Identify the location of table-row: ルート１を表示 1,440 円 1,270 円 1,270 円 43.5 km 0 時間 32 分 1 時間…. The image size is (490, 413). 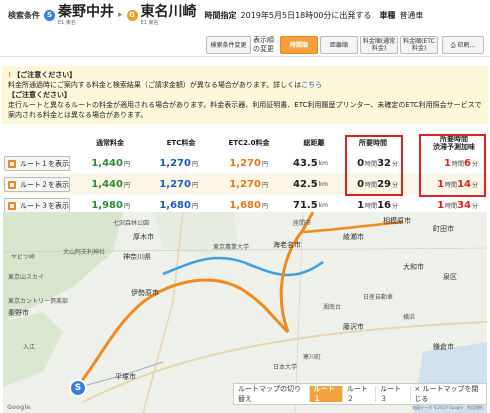
(245, 163).